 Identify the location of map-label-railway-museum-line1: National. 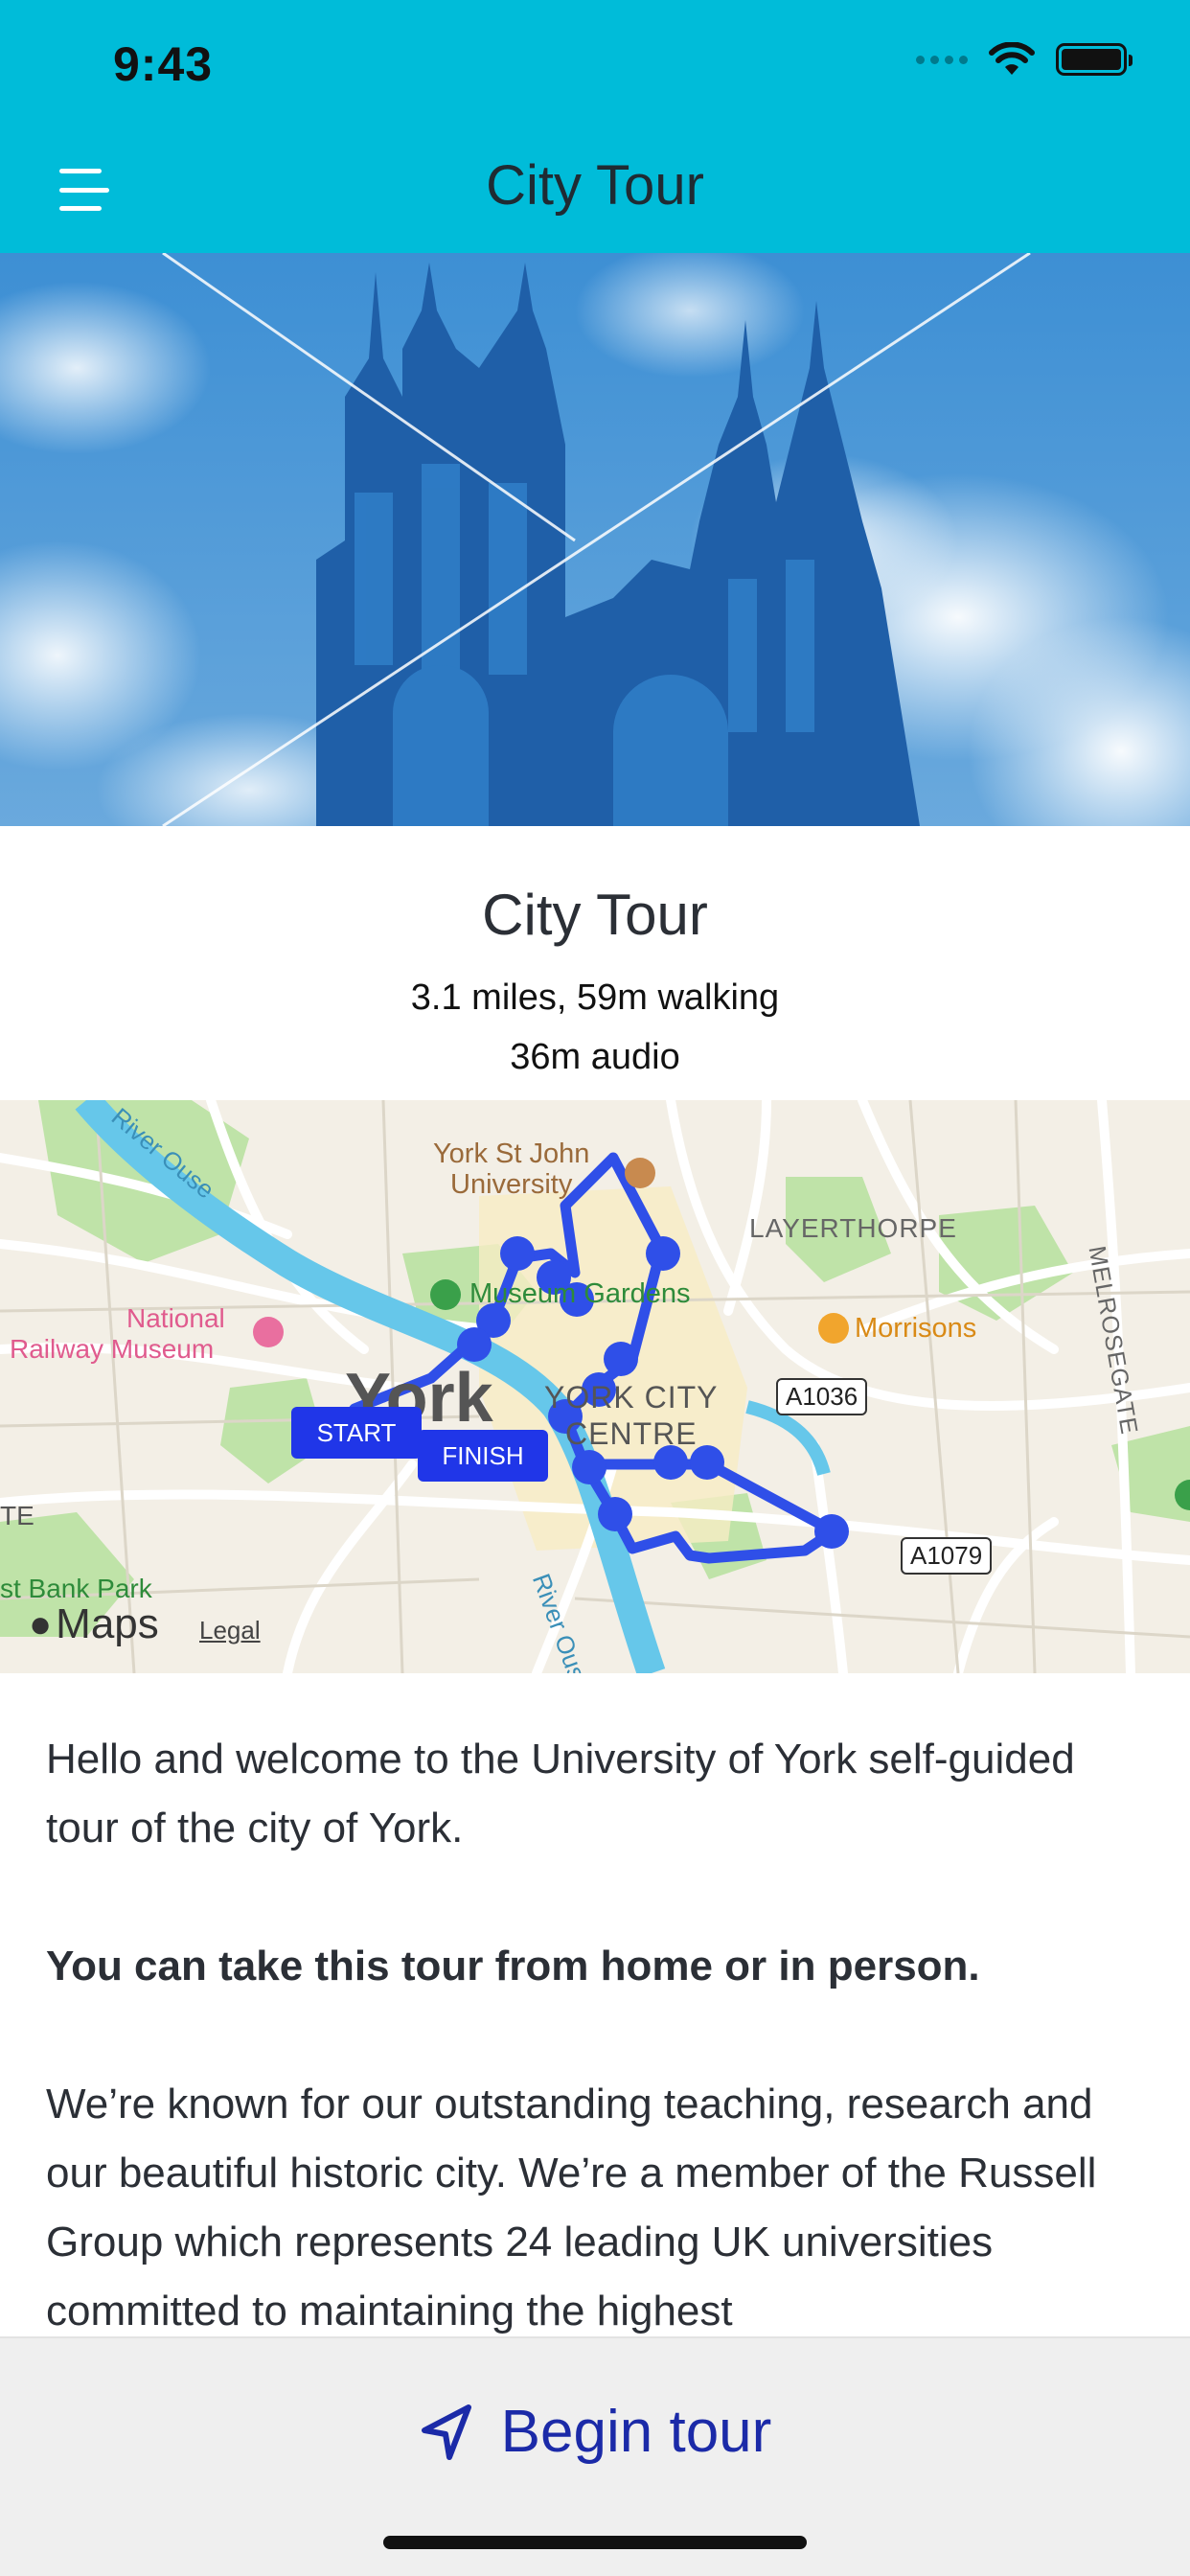
(175, 1318).